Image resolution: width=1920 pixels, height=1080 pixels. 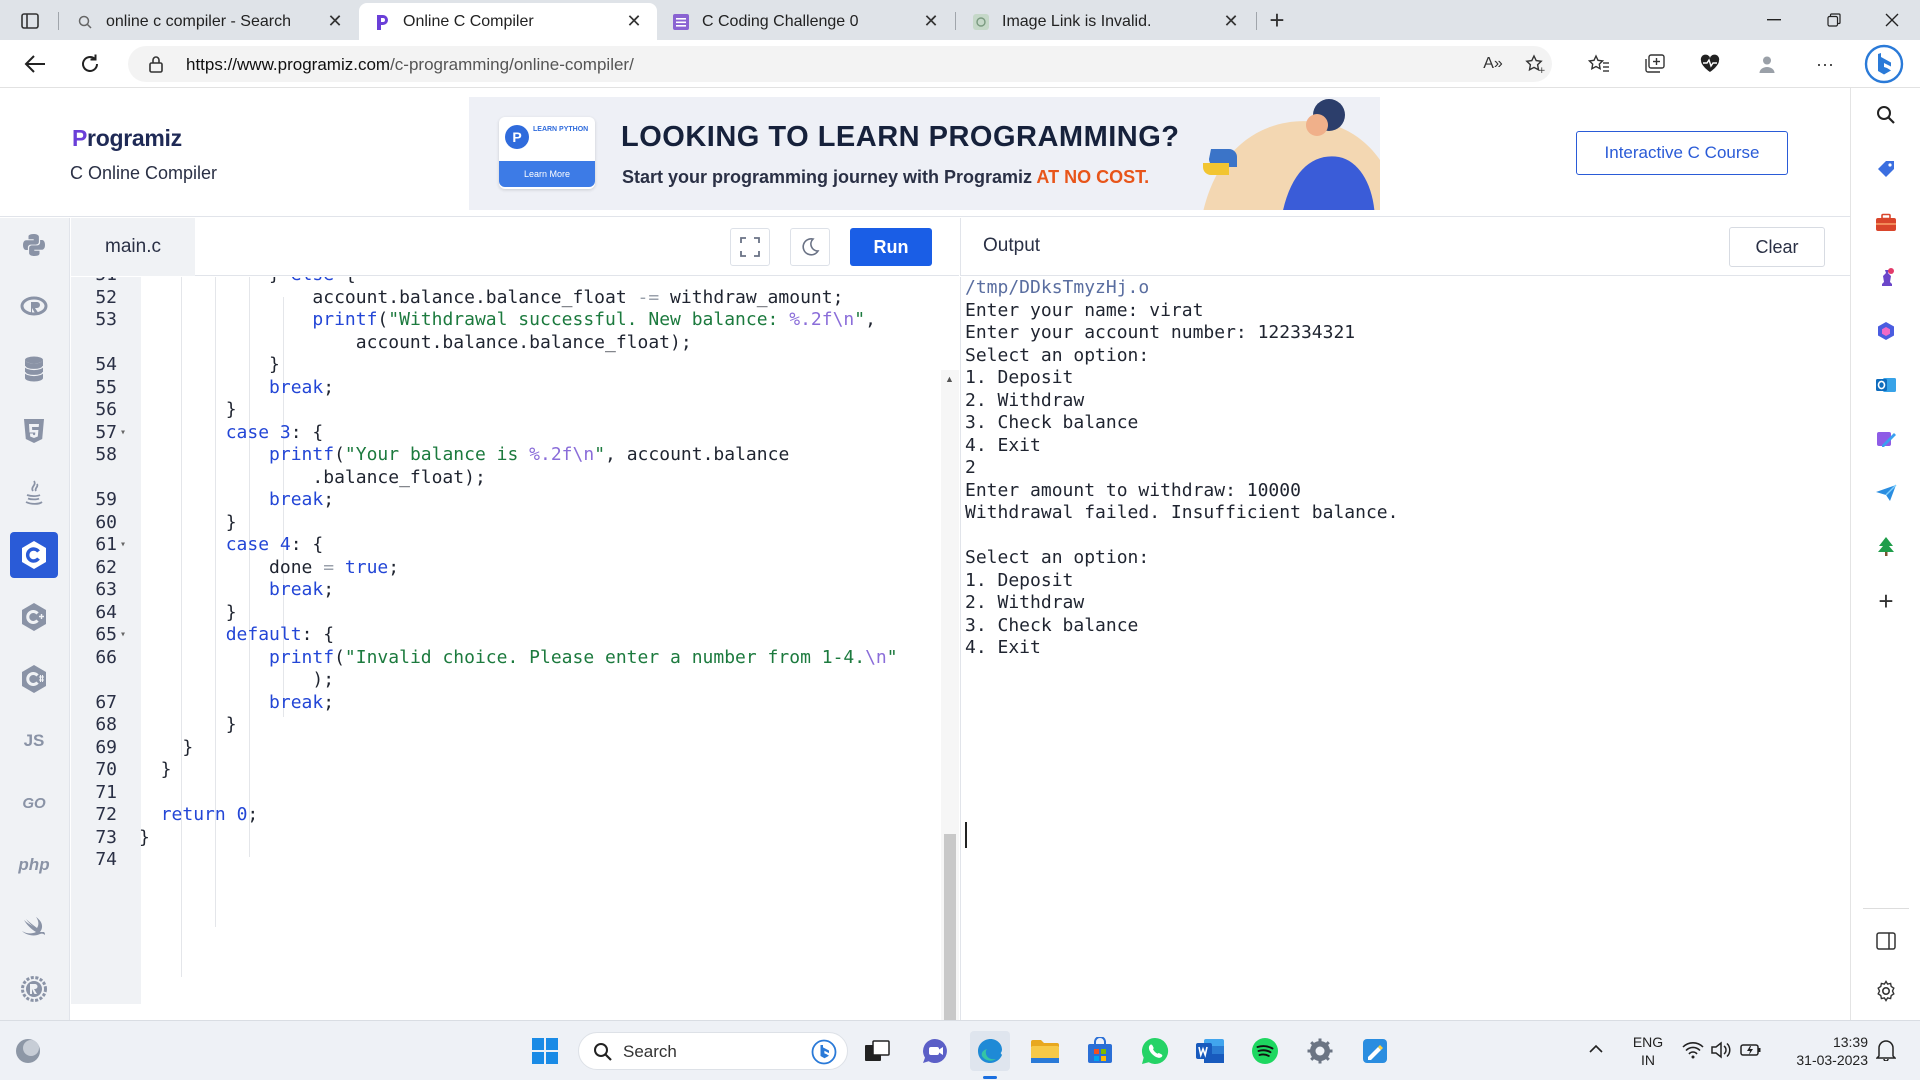 I want to click on file-tab-main-c: main.c, so click(x=133, y=247).